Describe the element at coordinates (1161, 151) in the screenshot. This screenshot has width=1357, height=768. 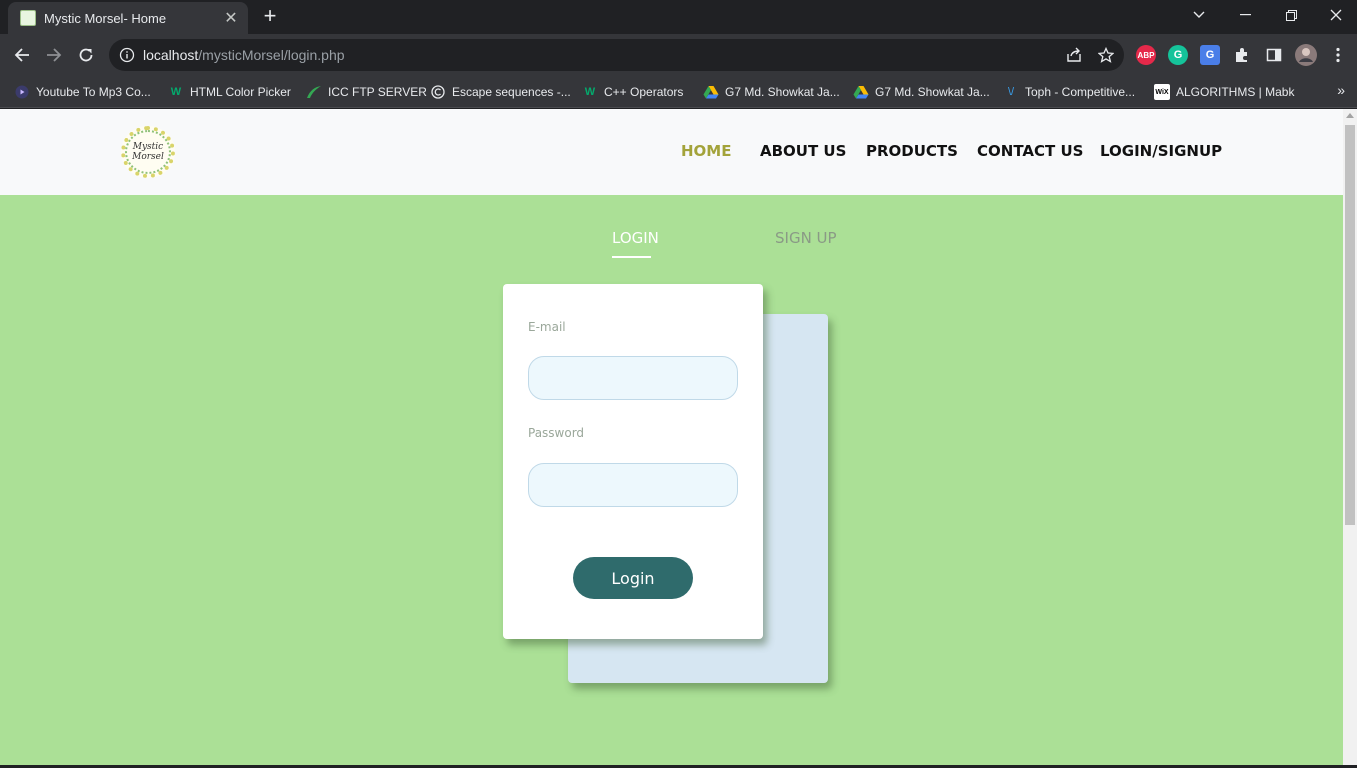
I see `nav-login-signup: LOGIN/SIGNUP` at that location.